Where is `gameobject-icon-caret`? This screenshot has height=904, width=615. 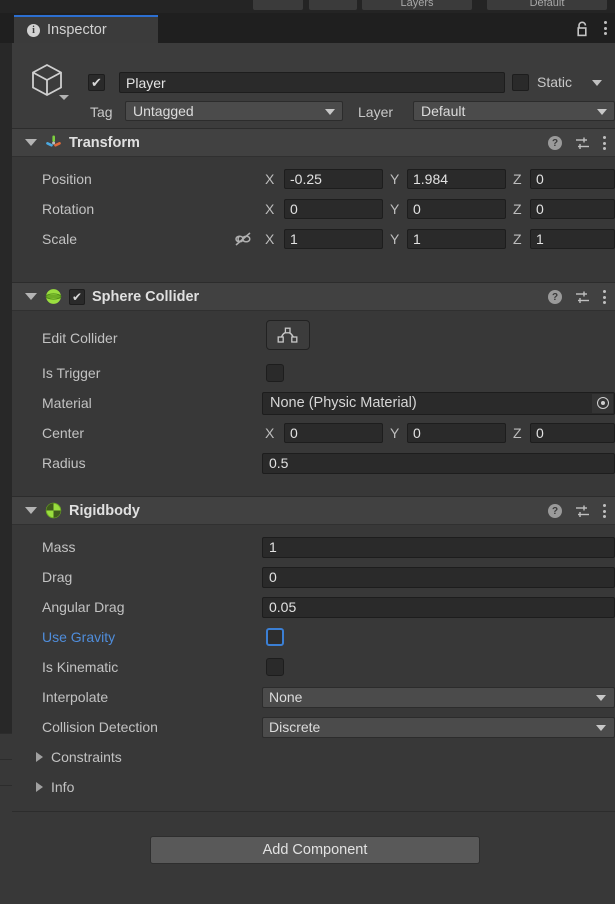
gameobject-icon-caret is located at coordinates (64, 97).